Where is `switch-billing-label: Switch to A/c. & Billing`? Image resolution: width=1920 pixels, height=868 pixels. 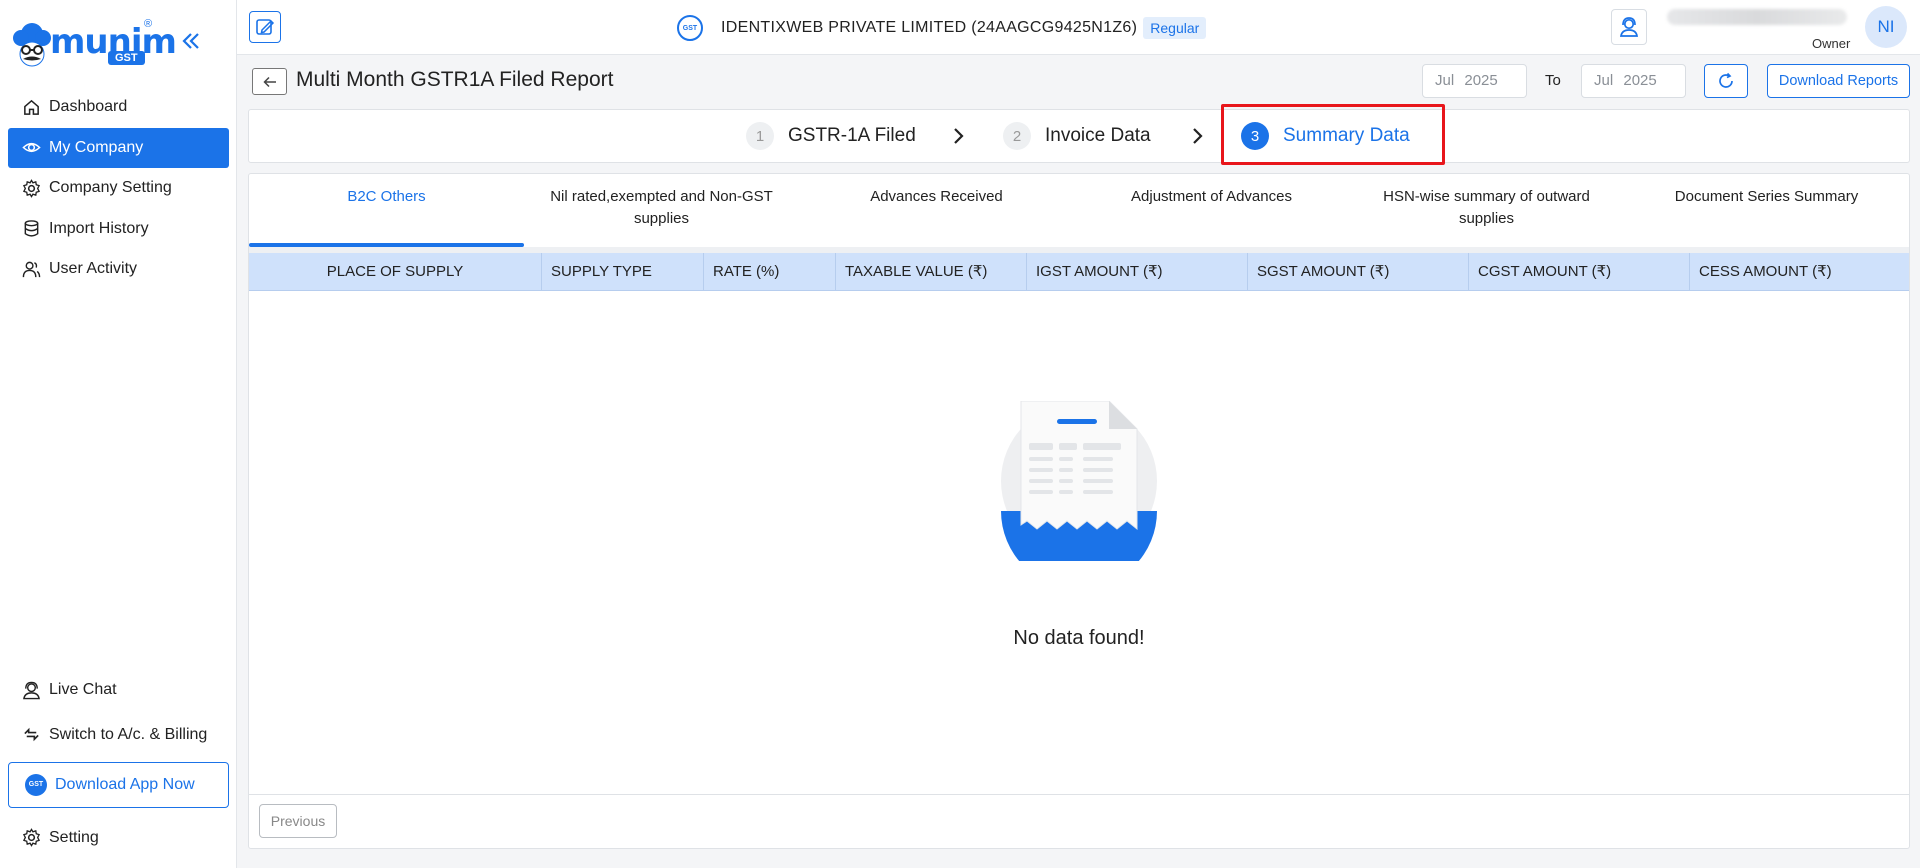
switch-billing-label: Switch to A/c. & Billing is located at coordinates (128, 734).